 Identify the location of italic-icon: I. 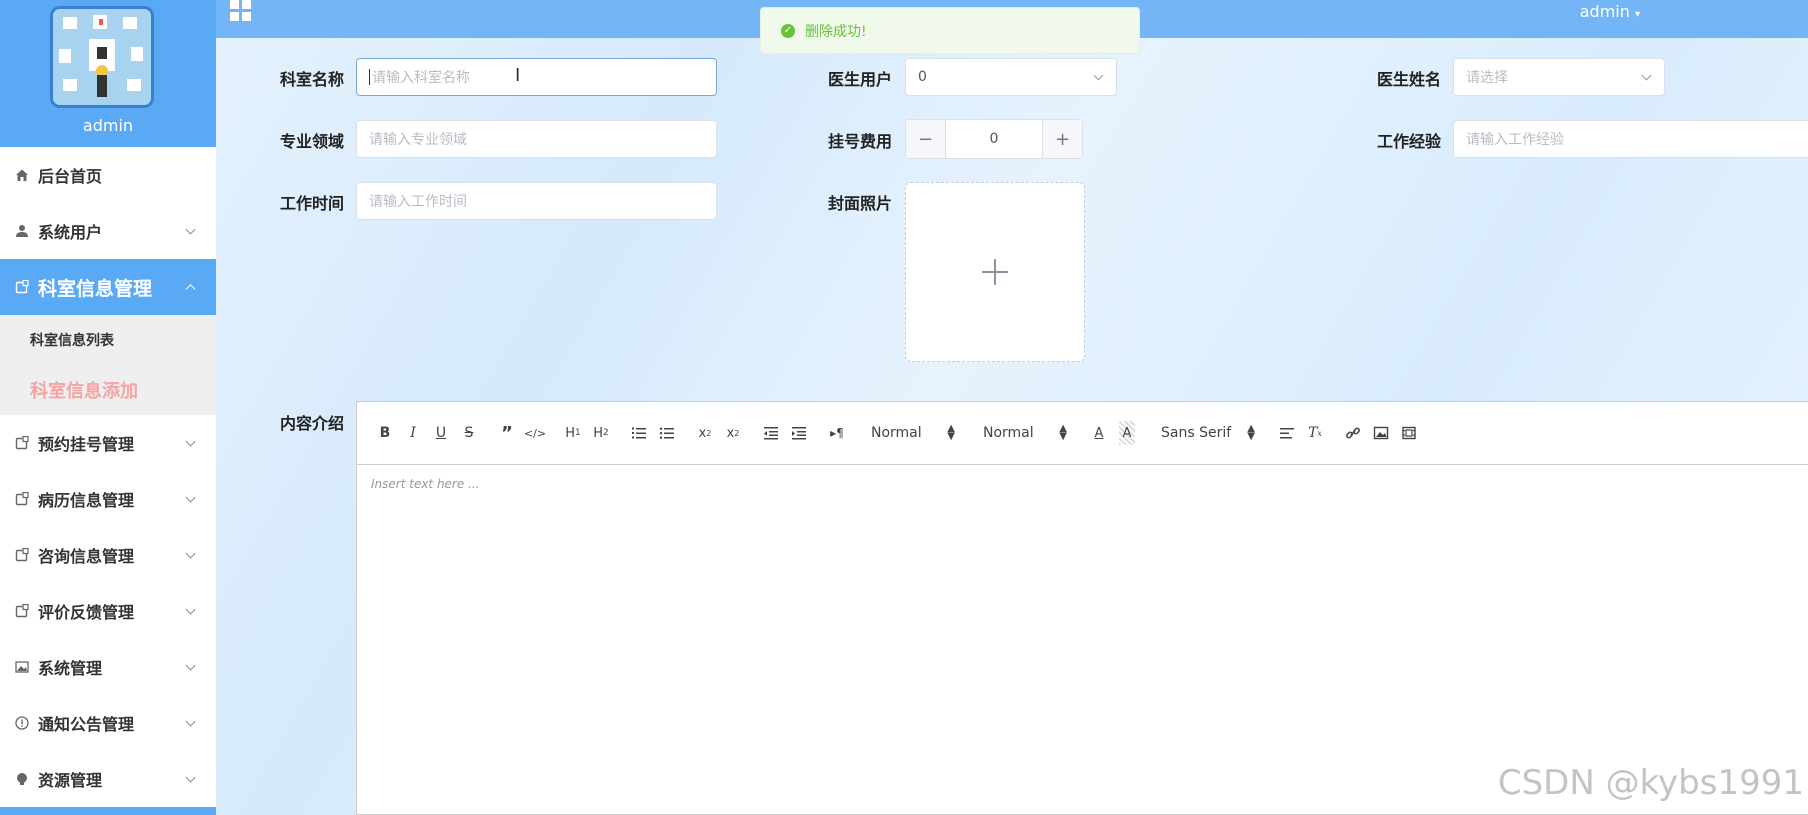
(413, 433).